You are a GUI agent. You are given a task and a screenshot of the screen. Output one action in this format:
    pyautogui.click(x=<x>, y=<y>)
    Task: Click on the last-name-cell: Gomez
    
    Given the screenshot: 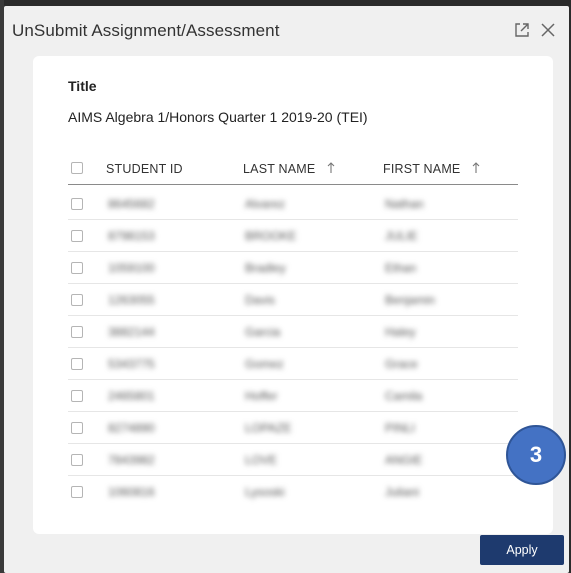 What is the action you would take?
    pyautogui.click(x=264, y=364)
    